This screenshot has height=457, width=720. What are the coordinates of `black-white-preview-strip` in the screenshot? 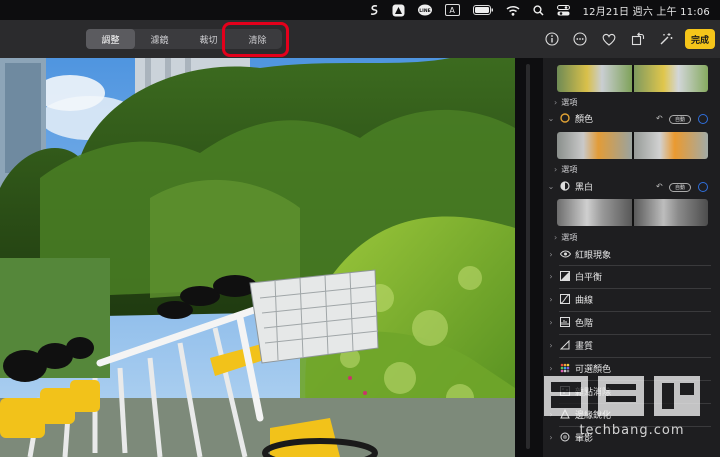 It's located at (632, 212).